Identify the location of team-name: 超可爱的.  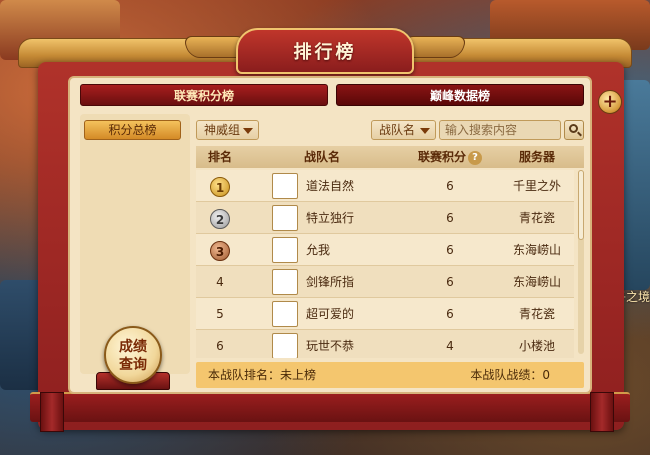
(330, 314).